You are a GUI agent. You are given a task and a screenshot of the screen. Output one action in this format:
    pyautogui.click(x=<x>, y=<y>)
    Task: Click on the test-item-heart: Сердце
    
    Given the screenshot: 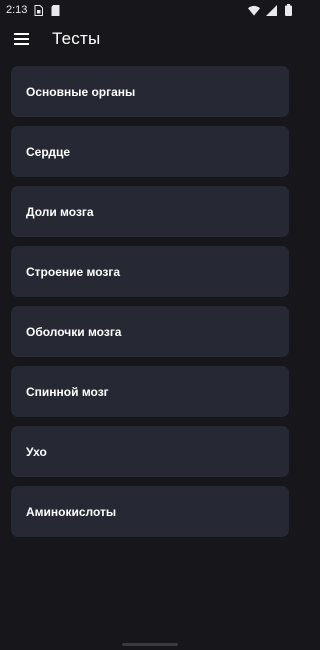 What is the action you would take?
    pyautogui.click(x=150, y=151)
    